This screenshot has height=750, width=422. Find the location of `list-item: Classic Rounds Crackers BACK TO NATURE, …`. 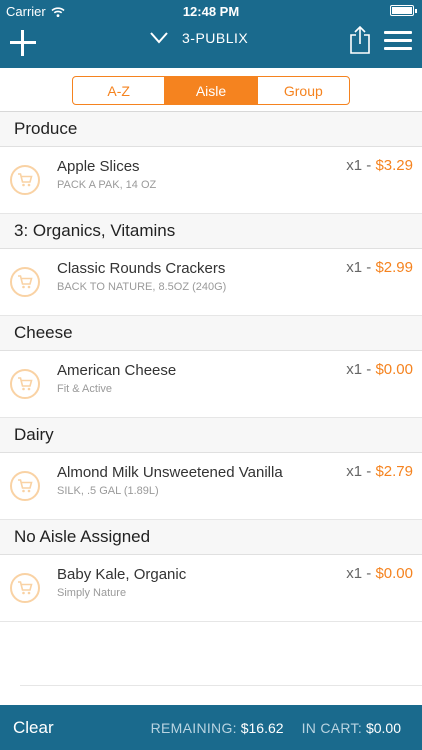

list-item: Classic Rounds Crackers BACK TO NATURE, … is located at coordinates (211, 282).